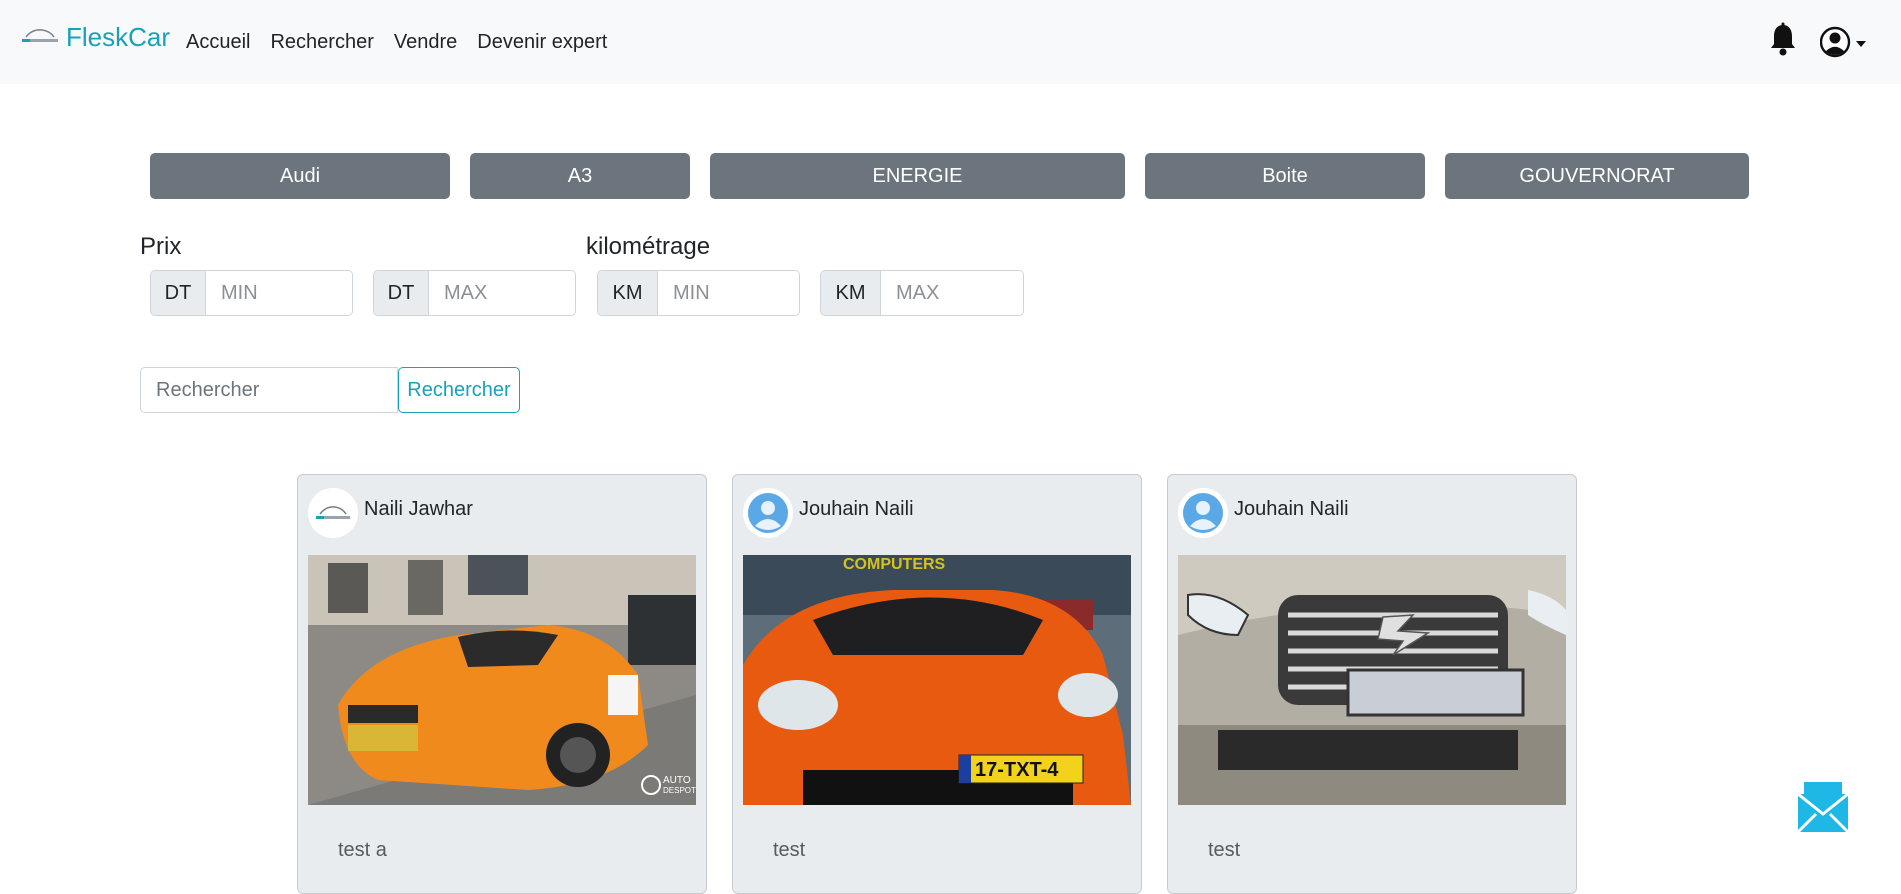 The width and height of the screenshot is (1901, 894). What do you see at coordinates (952, 293) in the screenshot?
I see `km-max-input: MAX` at bounding box center [952, 293].